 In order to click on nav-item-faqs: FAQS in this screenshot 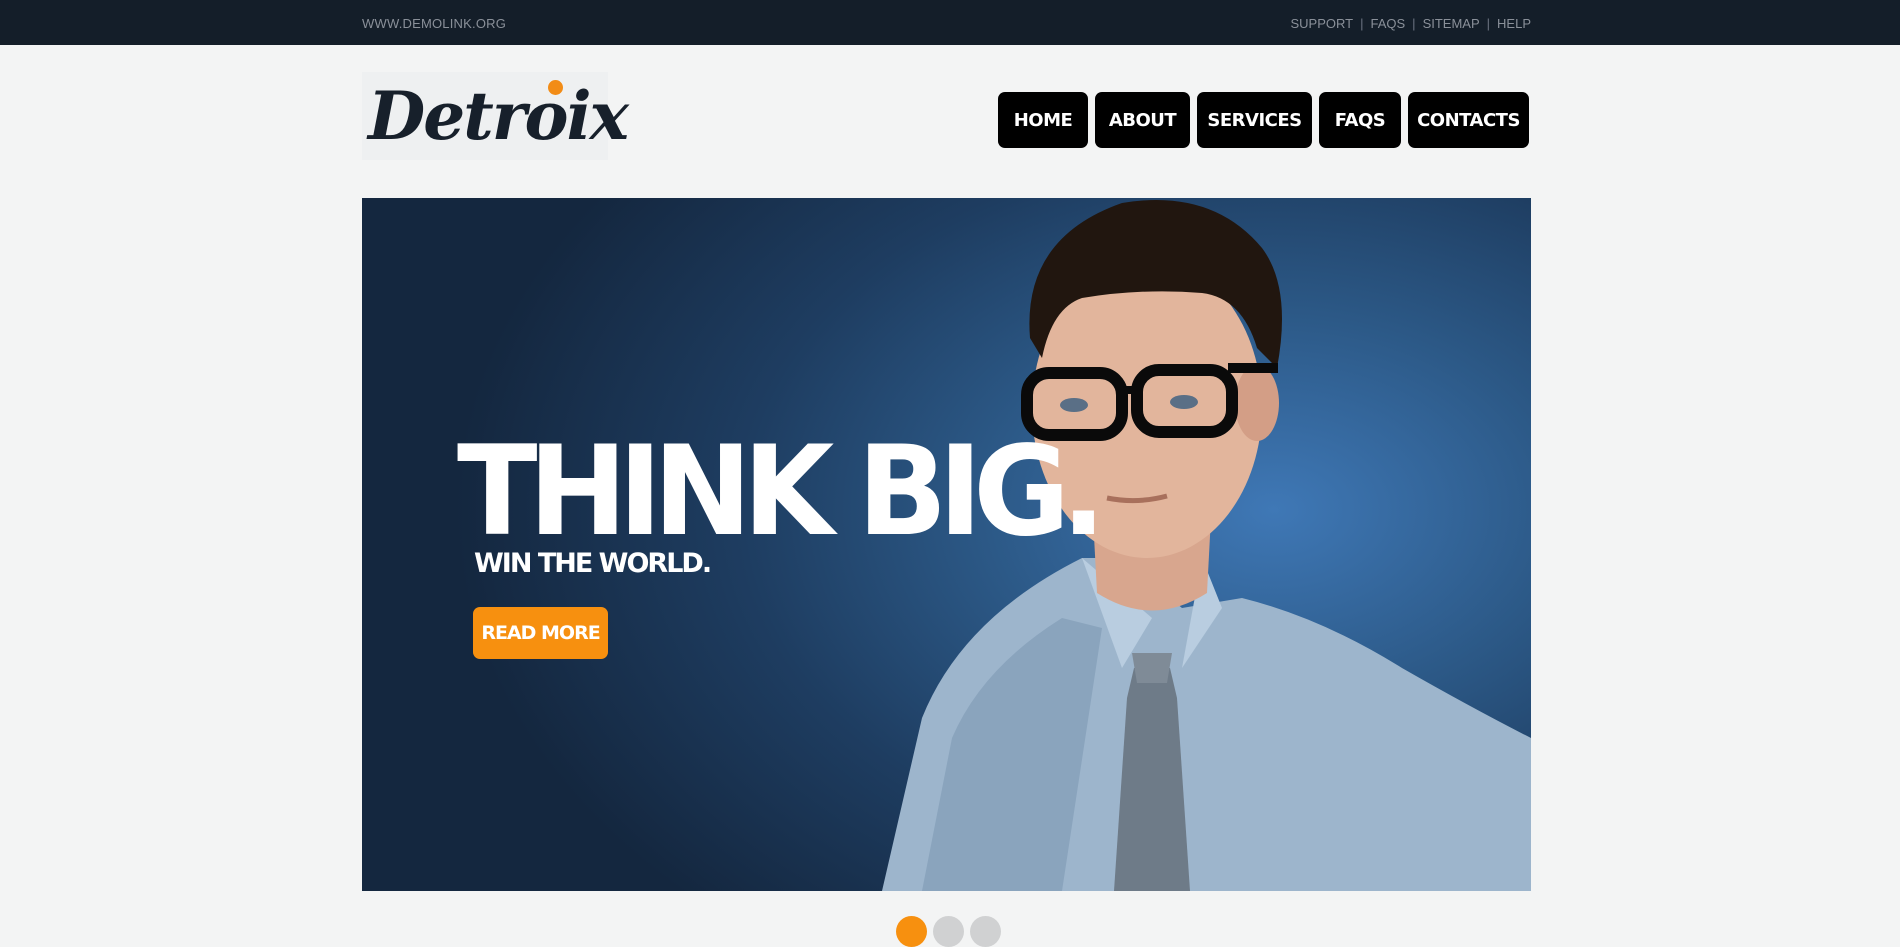, I will do `click(1360, 120)`.